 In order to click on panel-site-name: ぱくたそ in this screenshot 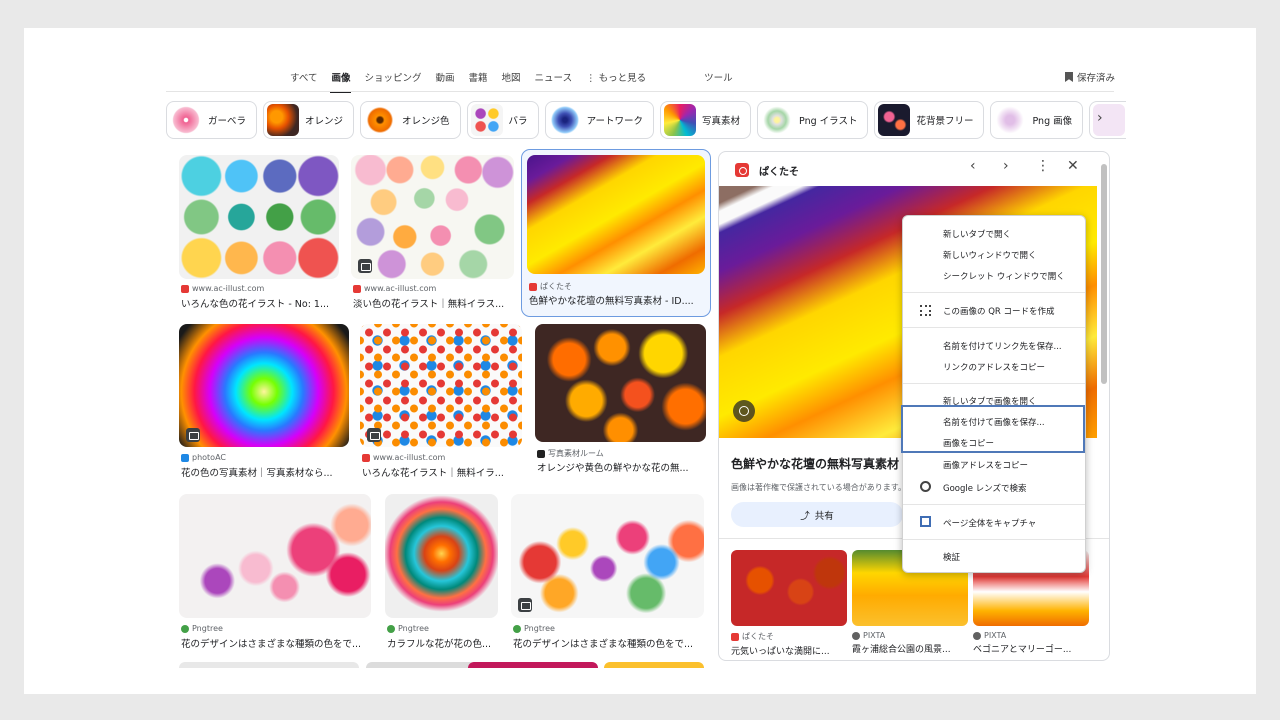, I will do `click(779, 170)`.